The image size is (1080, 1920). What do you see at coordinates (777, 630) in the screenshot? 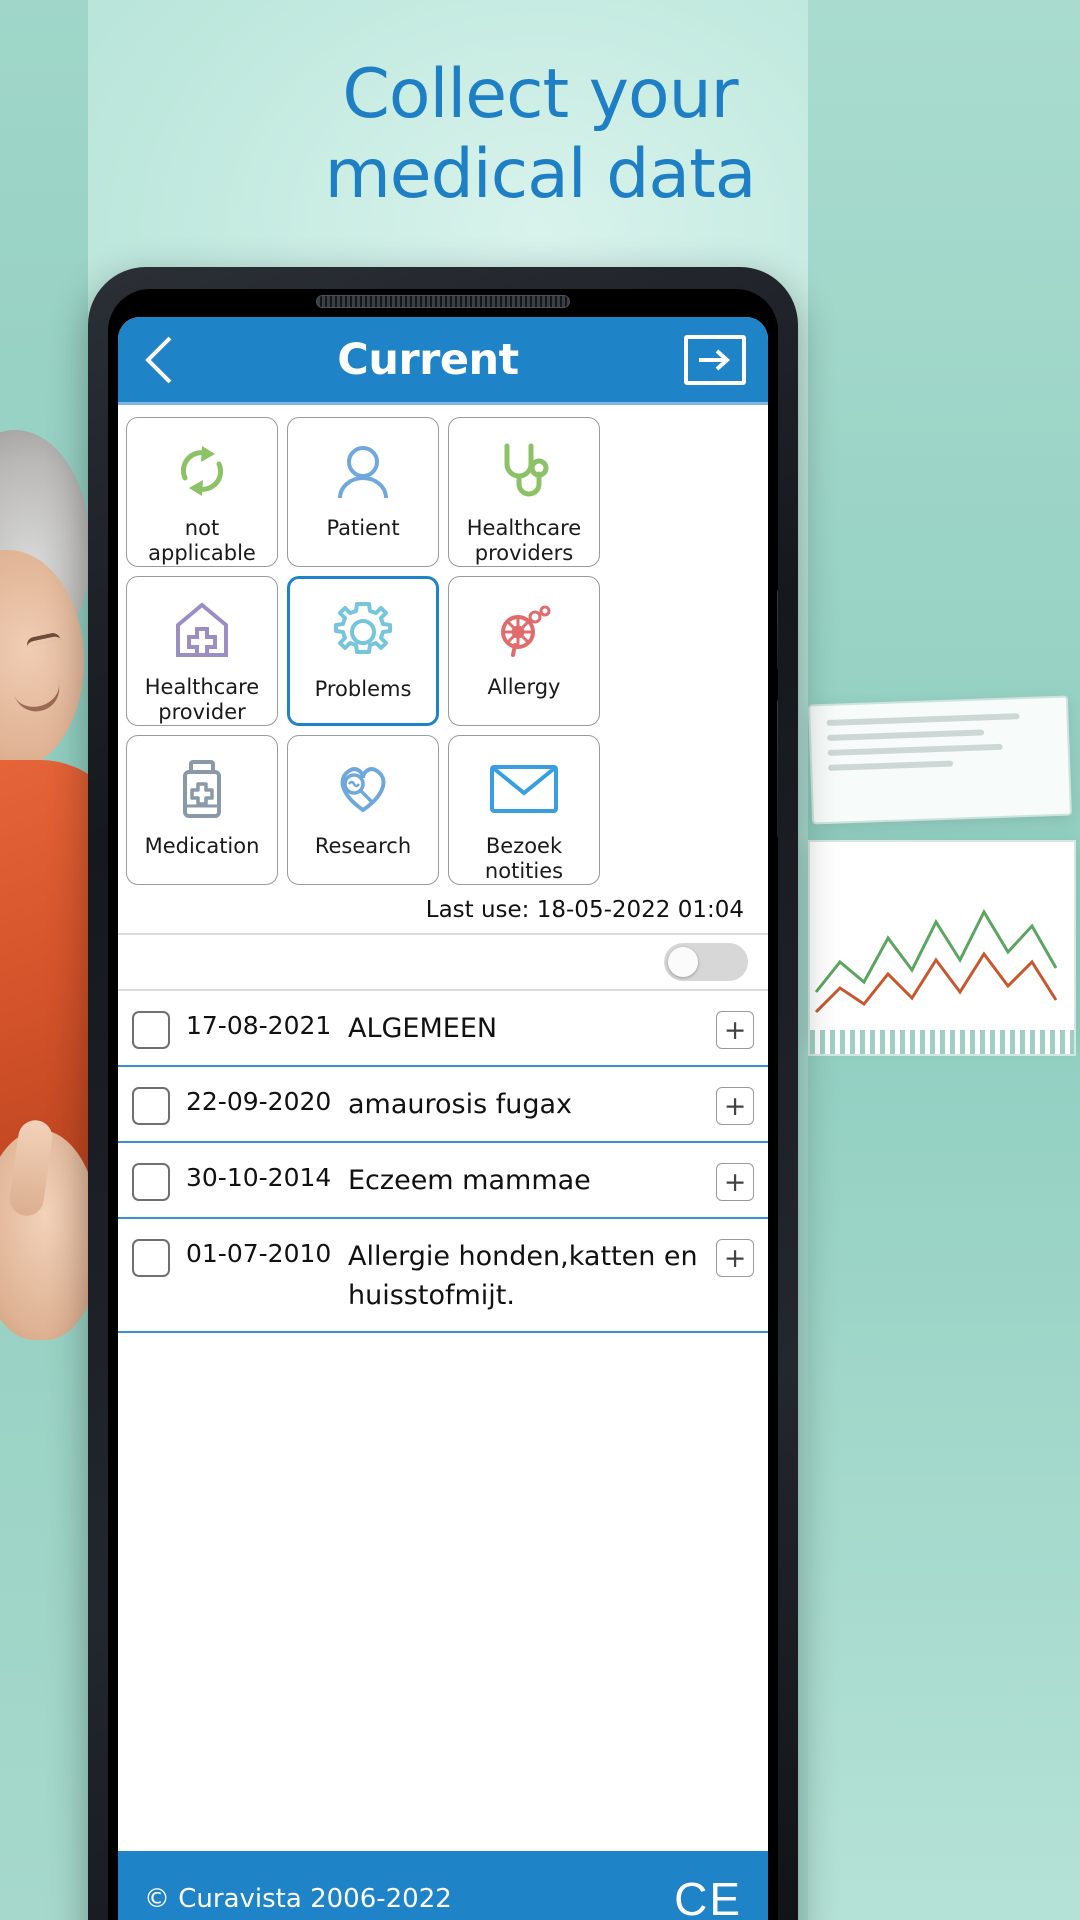
I see `phone-volume-button` at bounding box center [777, 630].